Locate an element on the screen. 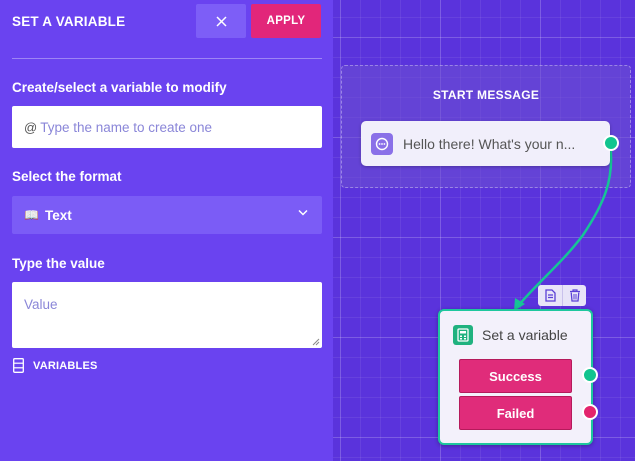  start-node-output-port is located at coordinates (611, 143).